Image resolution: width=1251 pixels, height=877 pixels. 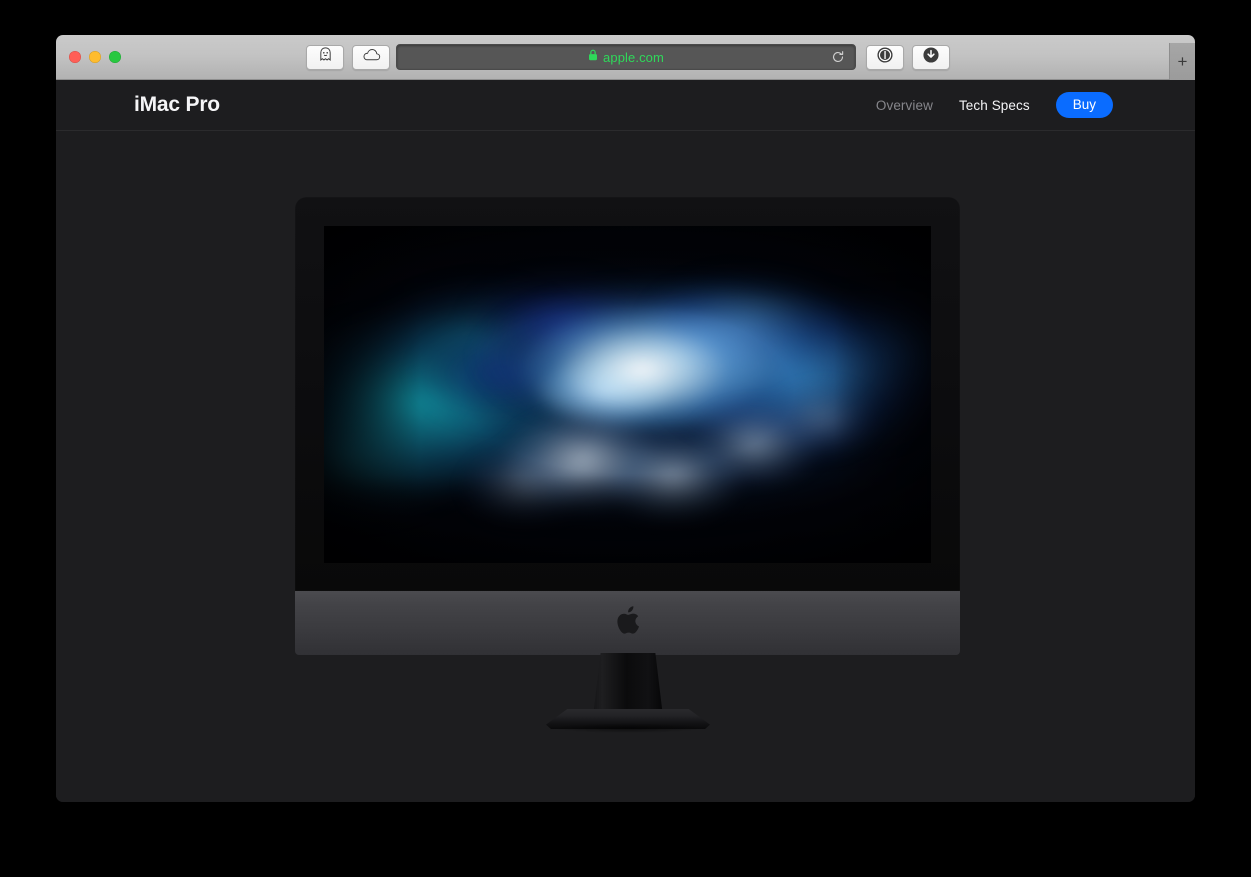 I want to click on nav-links: Overview Tech Specs Buy, so click(x=994, y=105).